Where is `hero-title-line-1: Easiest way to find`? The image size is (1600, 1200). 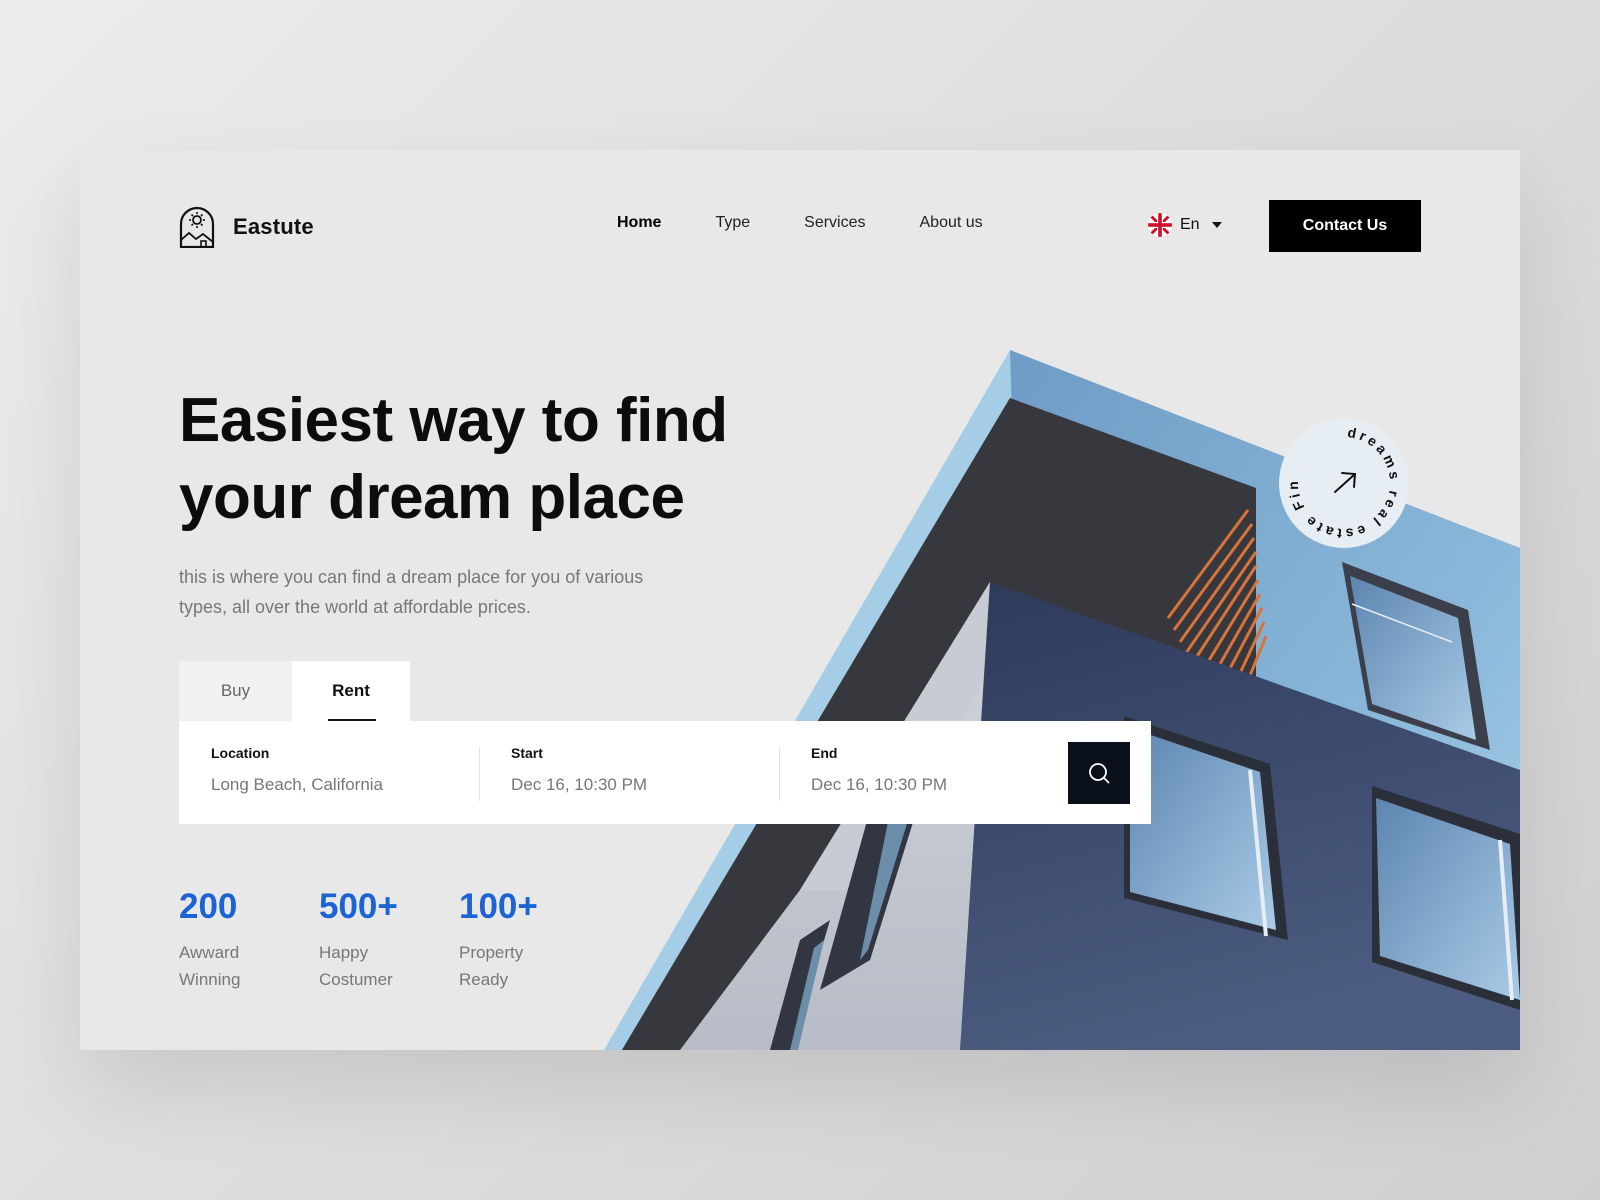
hero-title-line-1: Easiest way to find is located at coordinates (453, 420).